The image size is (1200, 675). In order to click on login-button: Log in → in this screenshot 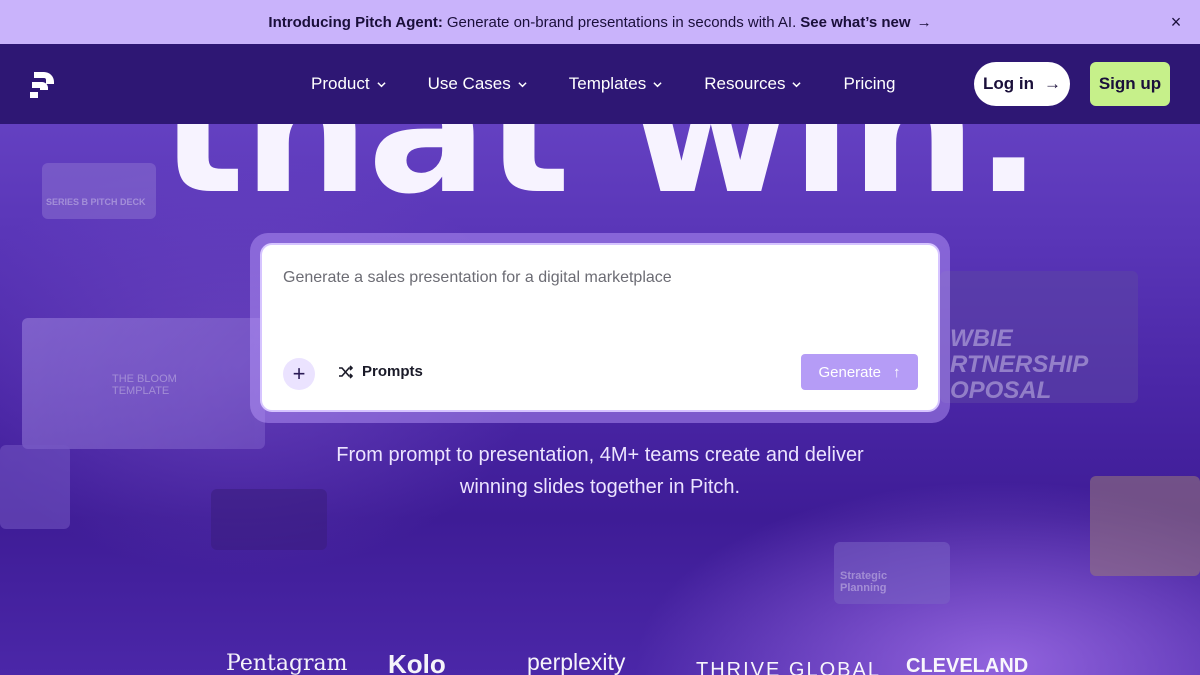, I will do `click(1022, 84)`.